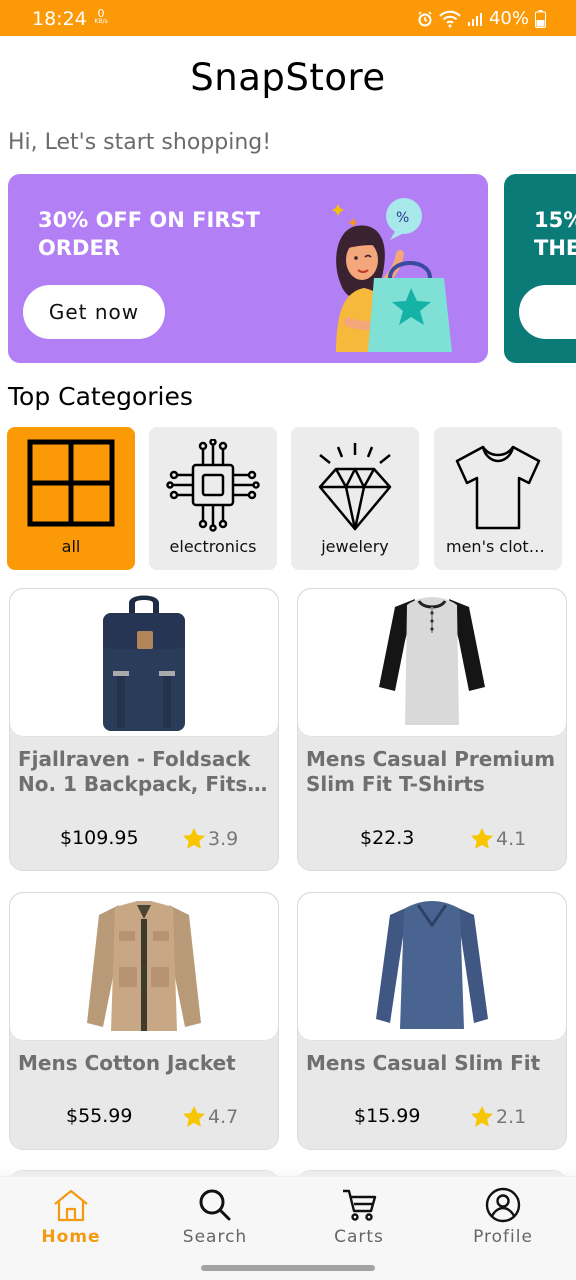  I want to click on product-rating: 4.1, so click(498, 839).